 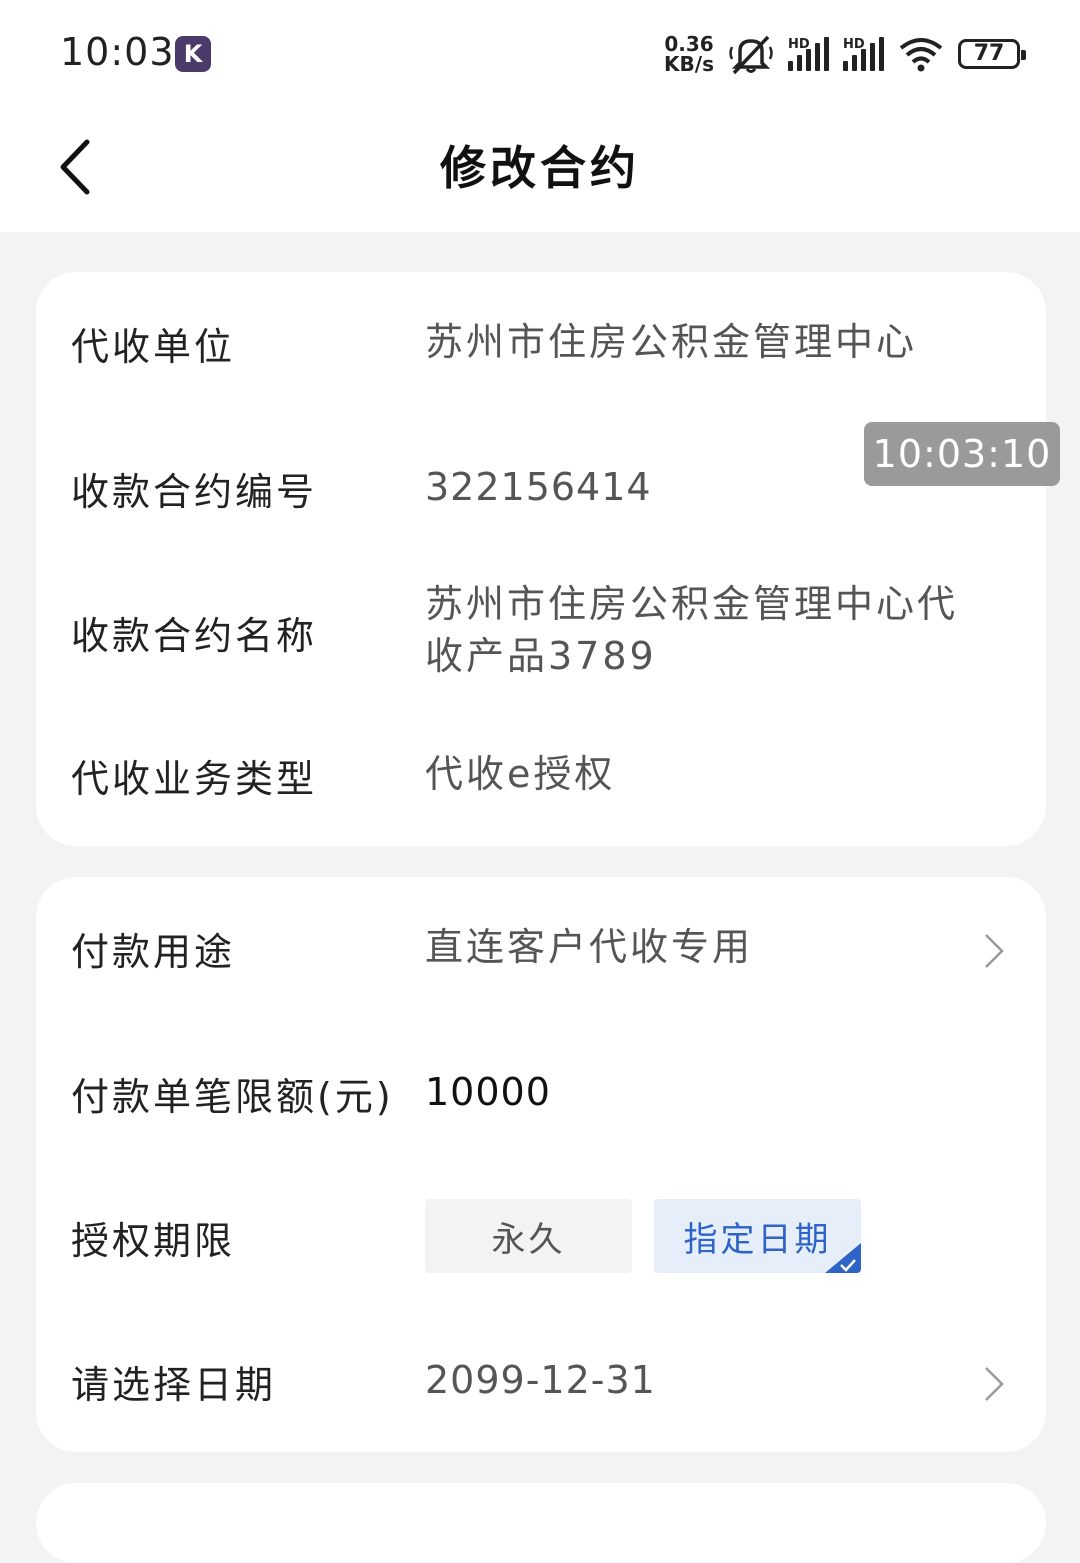 I want to click on status-indicators: 0.36 KB/s HD HD 77, so click(x=845, y=54).